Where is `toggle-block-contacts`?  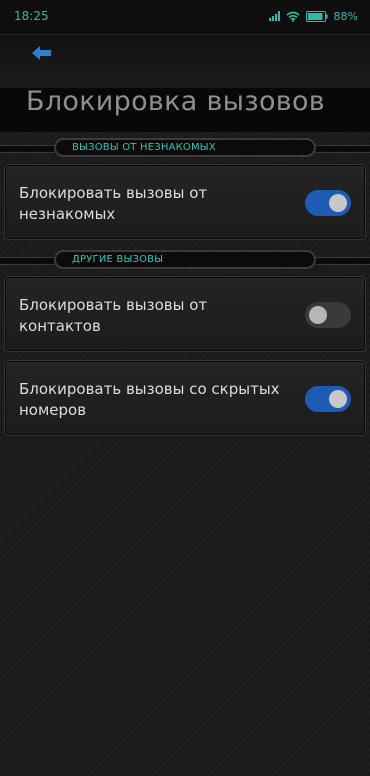
toggle-block-contacts is located at coordinates (328, 315).